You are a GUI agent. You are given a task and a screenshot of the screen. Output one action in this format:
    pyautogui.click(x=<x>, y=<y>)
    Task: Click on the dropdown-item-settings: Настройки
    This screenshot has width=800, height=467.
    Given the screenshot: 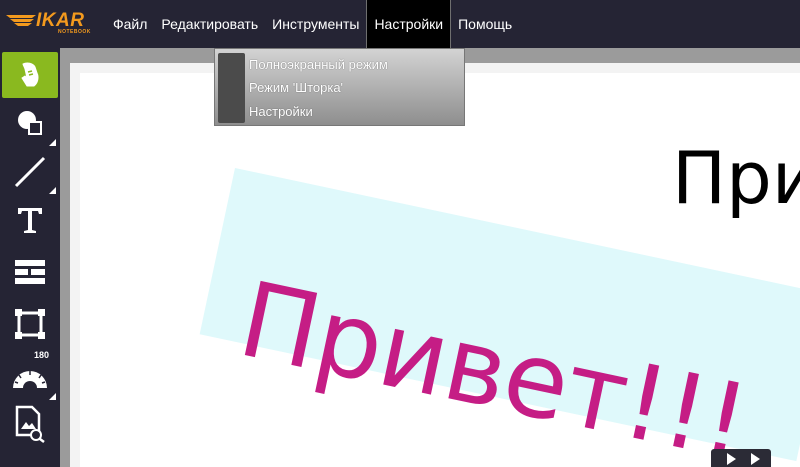 What is the action you would take?
    pyautogui.click(x=281, y=111)
    